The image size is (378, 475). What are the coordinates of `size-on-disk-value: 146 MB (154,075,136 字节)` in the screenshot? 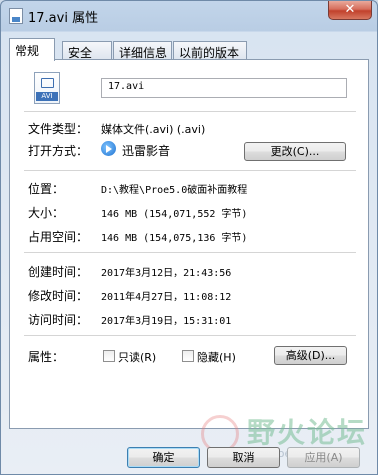 It's located at (174, 238).